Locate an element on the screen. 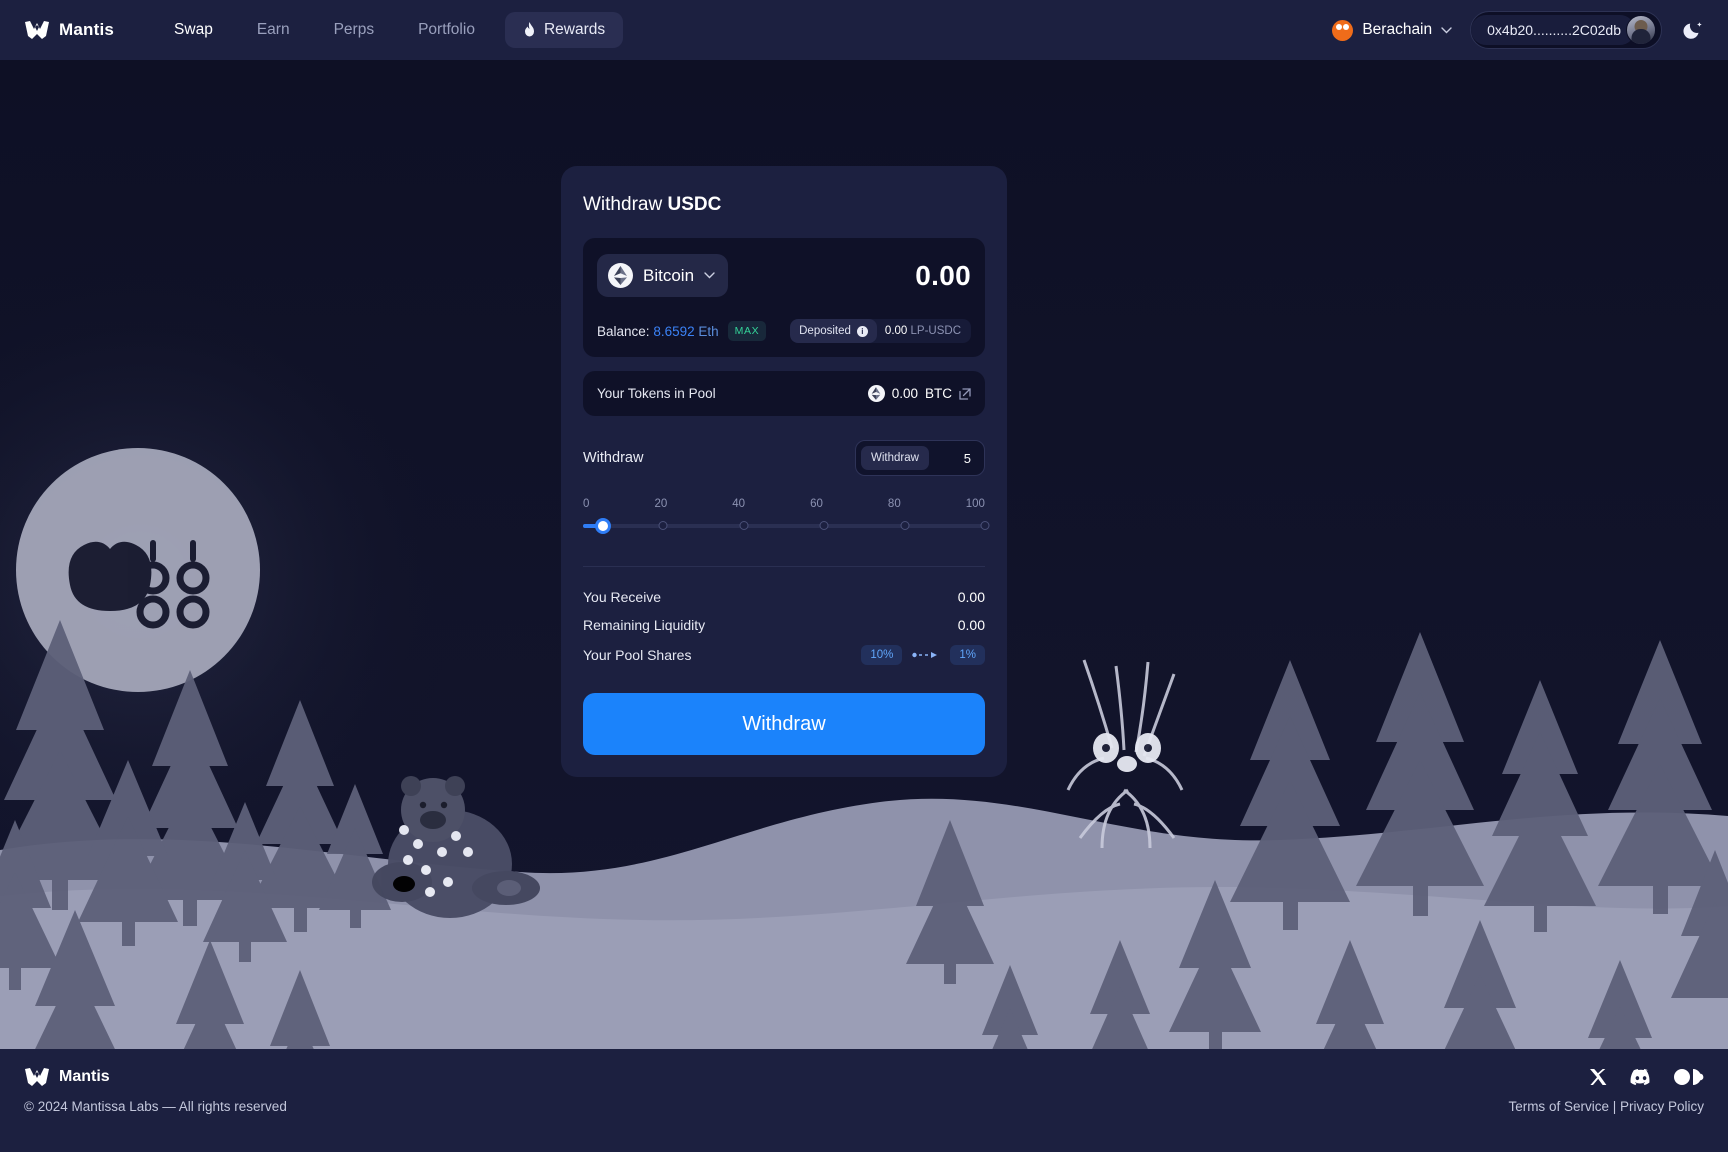 The image size is (1728, 1152). brand-logo: Mantis is located at coordinates (69, 30).